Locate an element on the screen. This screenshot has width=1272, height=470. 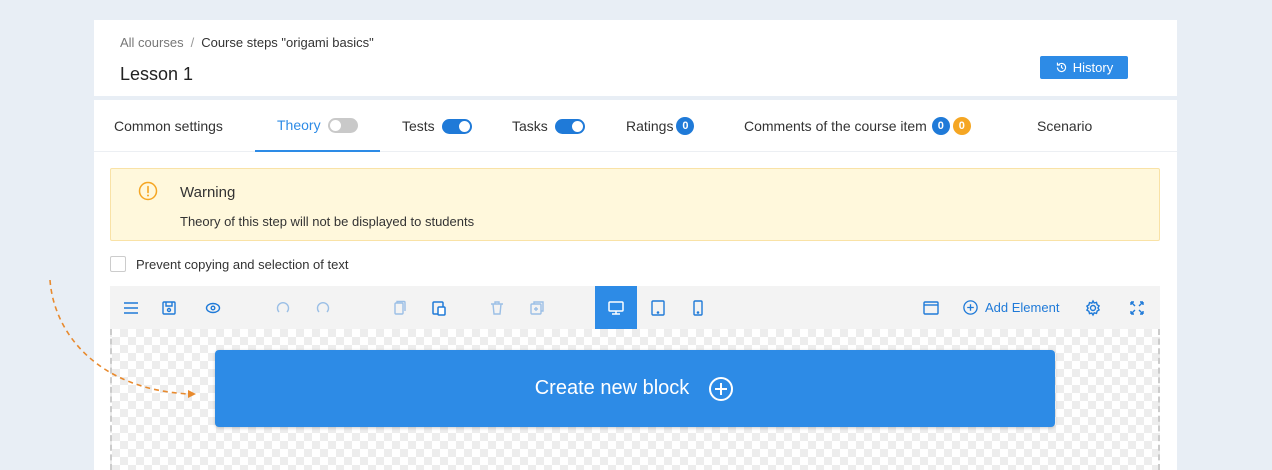
delete-button is located at coordinates (497, 307).